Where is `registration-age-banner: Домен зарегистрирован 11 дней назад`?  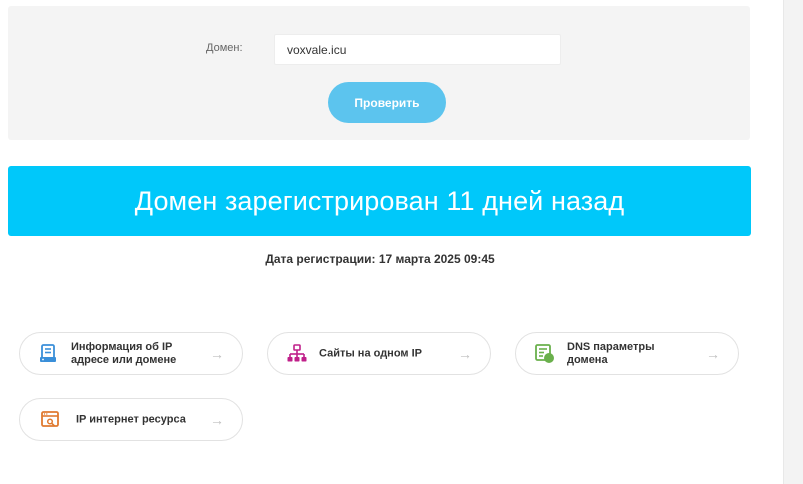 registration-age-banner: Домен зарегистрирован 11 дней назад is located at coordinates (379, 201).